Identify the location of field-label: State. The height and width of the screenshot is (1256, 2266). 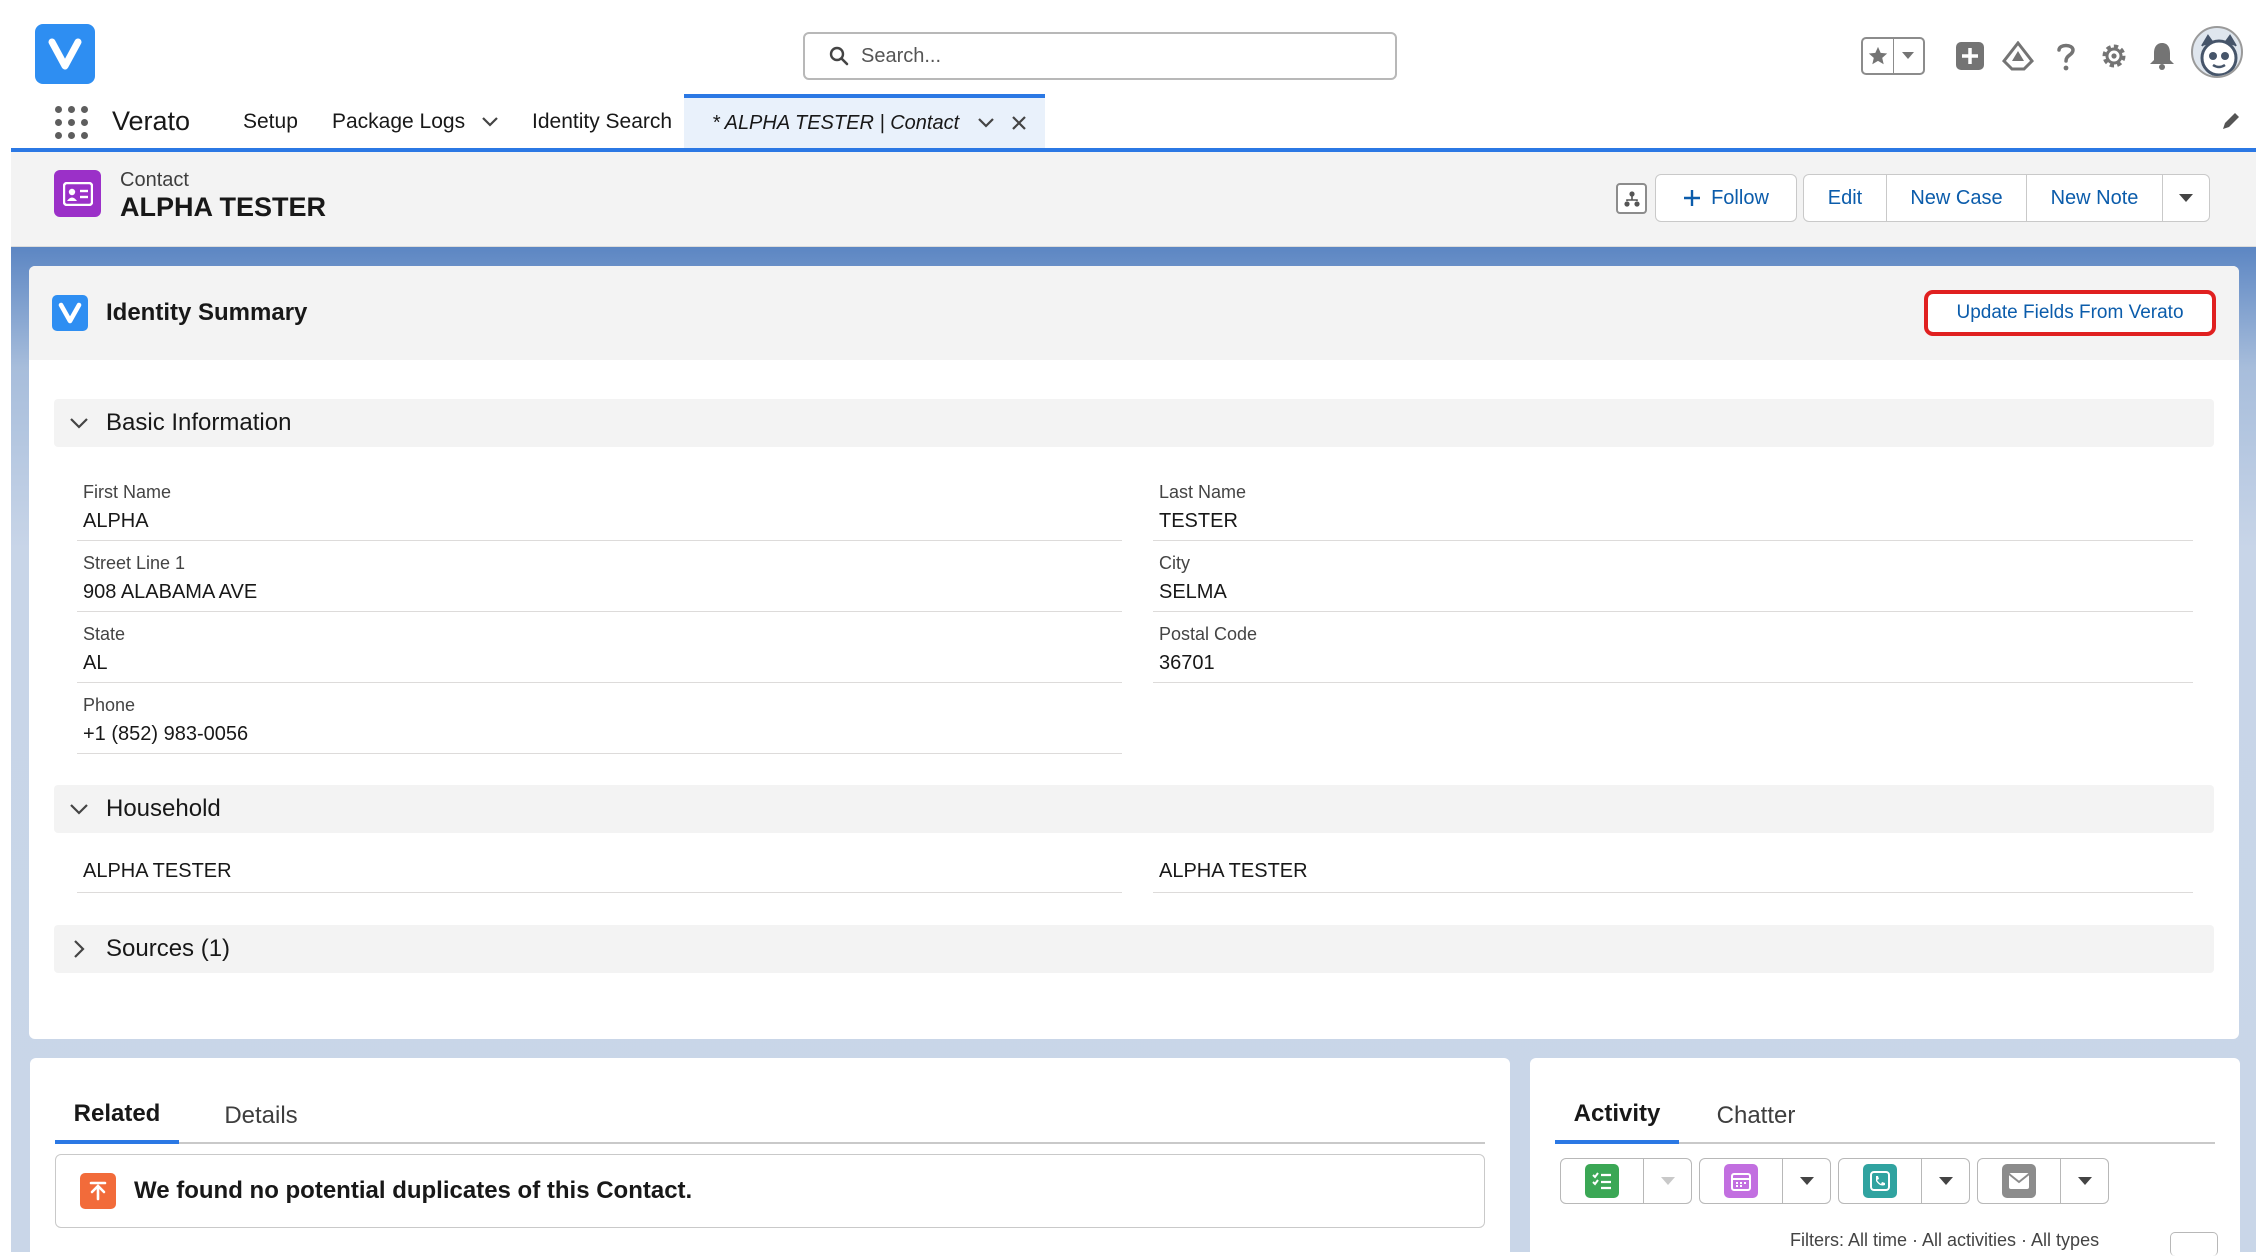
(104, 634).